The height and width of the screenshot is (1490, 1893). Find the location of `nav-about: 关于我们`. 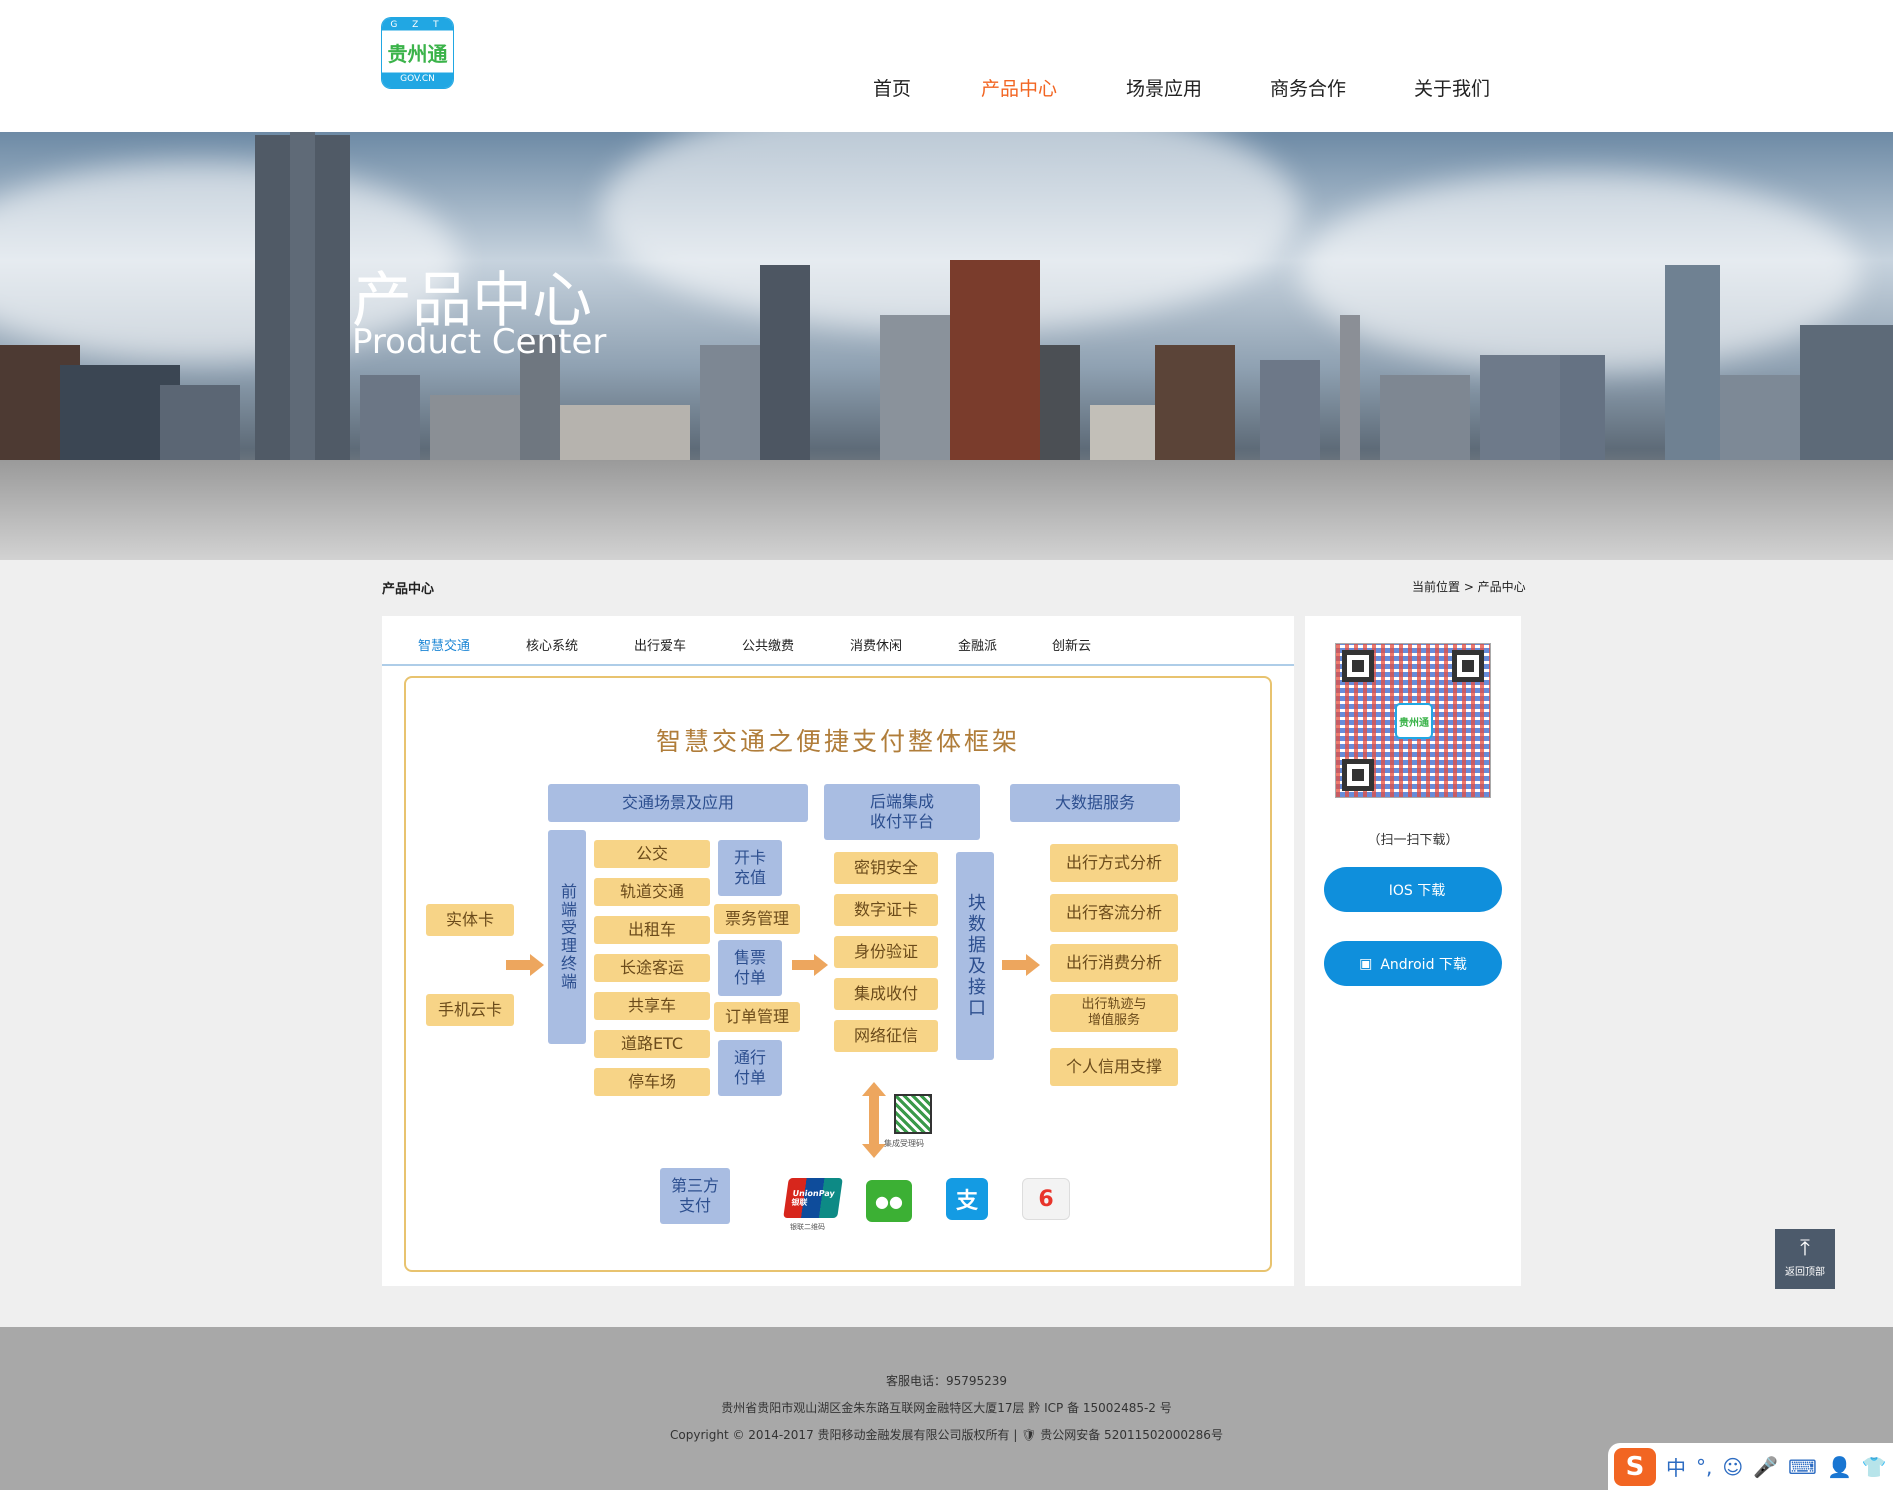

nav-about: 关于我们 is located at coordinates (1452, 87).